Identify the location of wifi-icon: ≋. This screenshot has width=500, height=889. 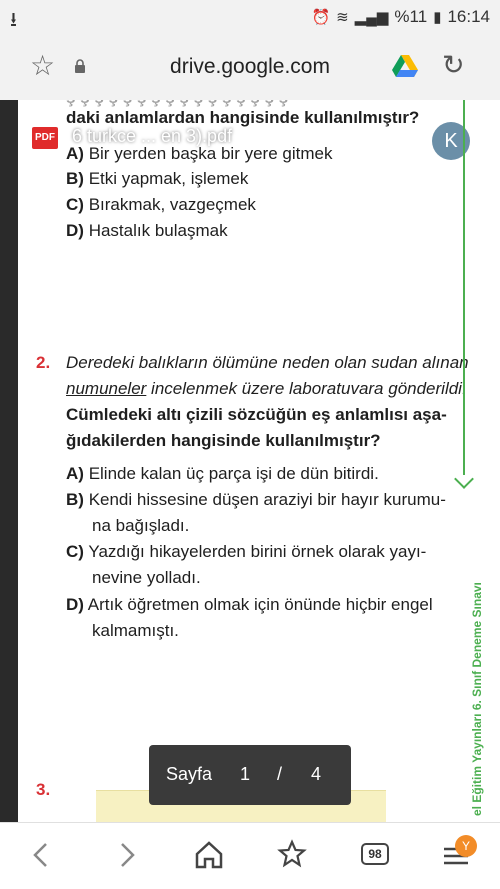
(342, 17).